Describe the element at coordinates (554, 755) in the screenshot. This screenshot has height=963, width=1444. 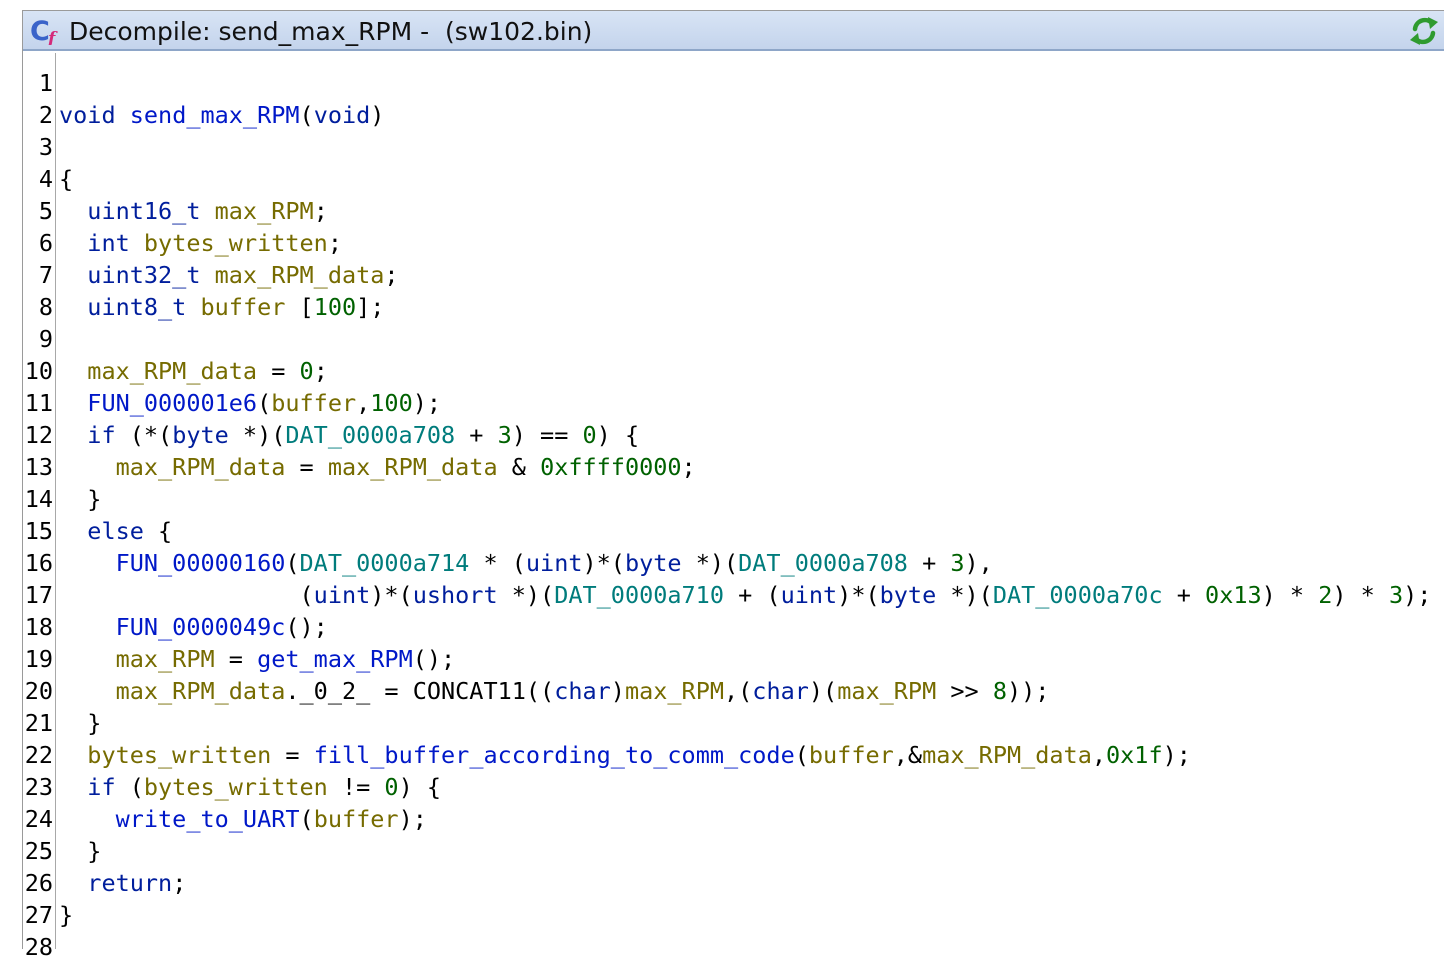
I see `code-token: fill_buffer_according_to_comm_code` at that location.